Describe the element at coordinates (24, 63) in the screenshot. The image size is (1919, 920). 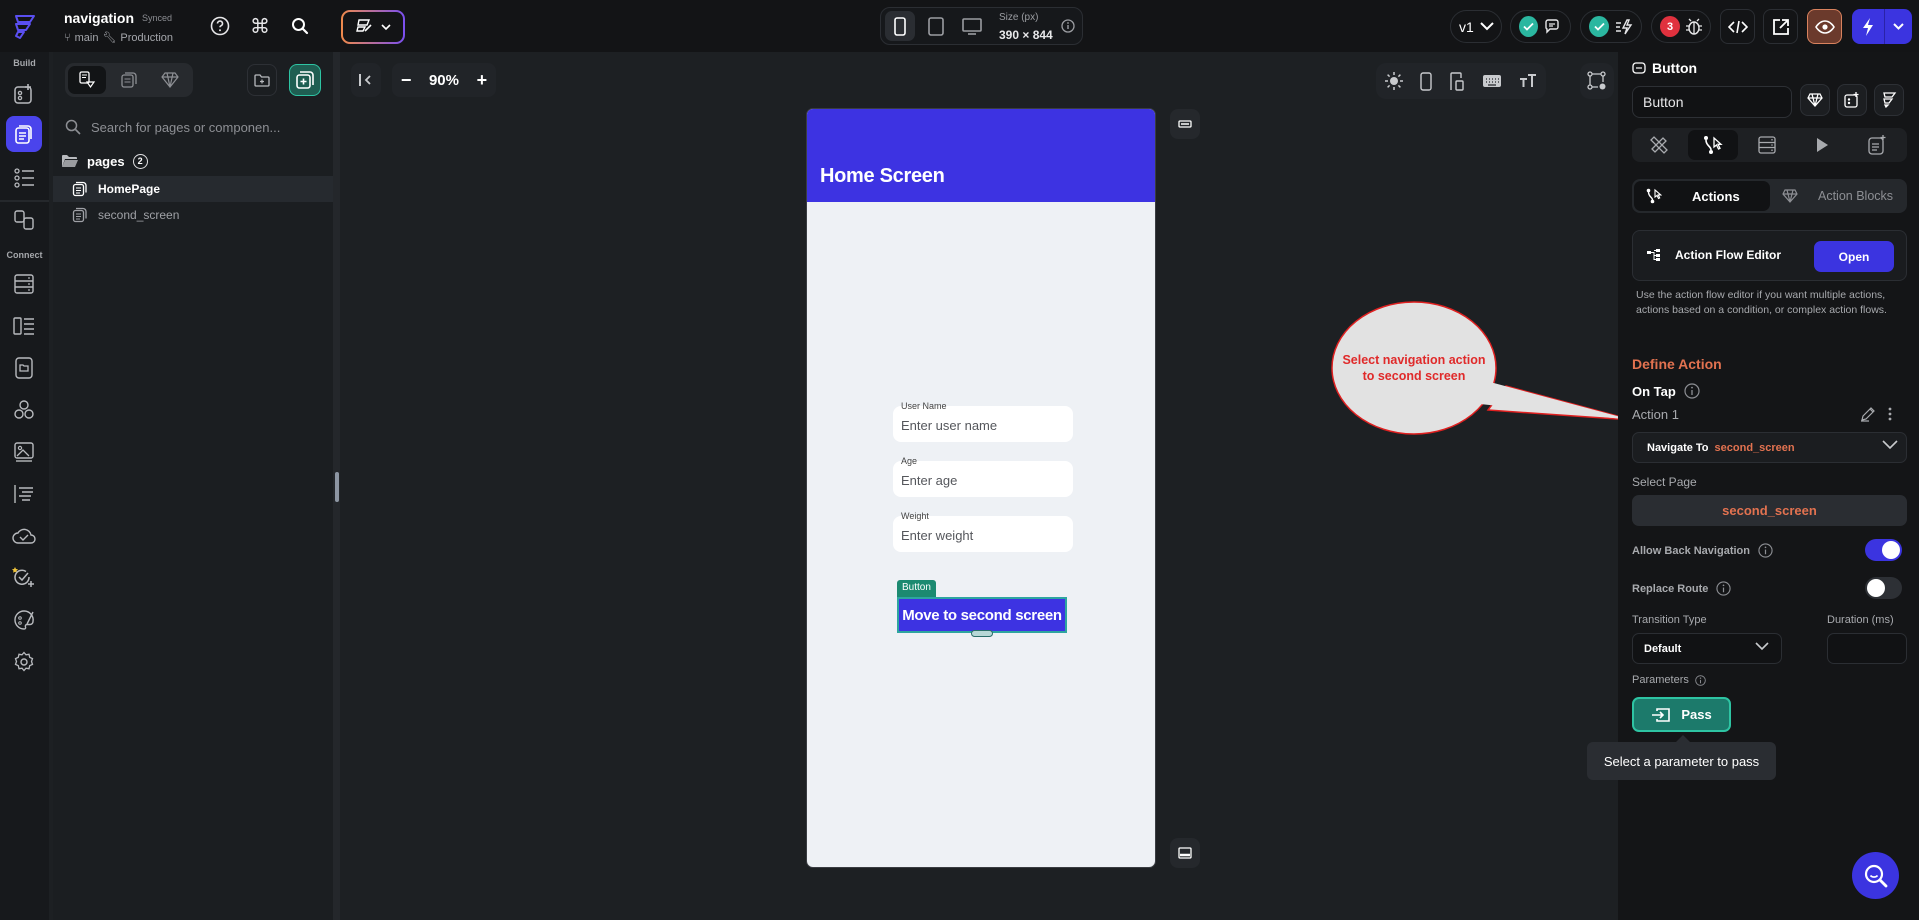
I see `build-section-label: Build` at that location.